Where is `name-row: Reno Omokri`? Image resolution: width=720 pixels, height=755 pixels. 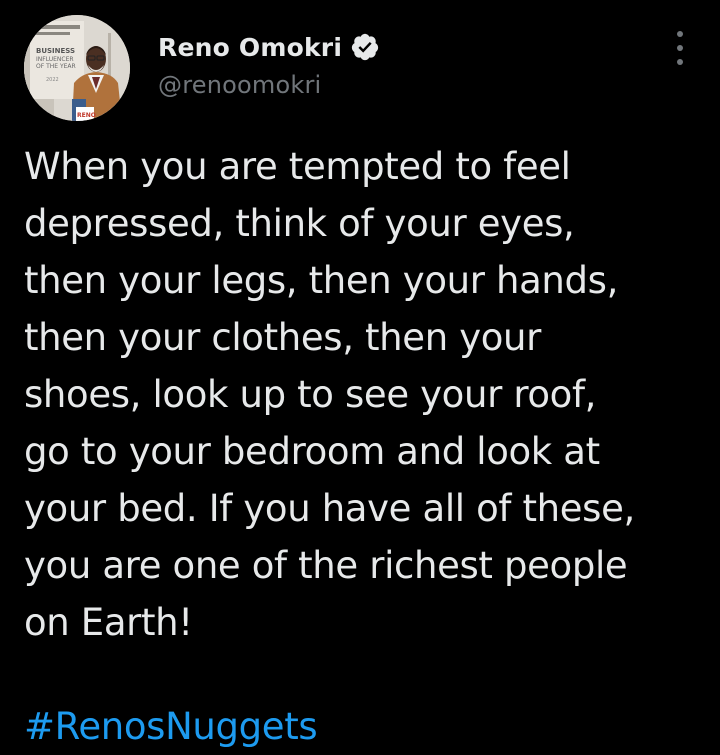 name-row: Reno Omokri is located at coordinates (269, 47).